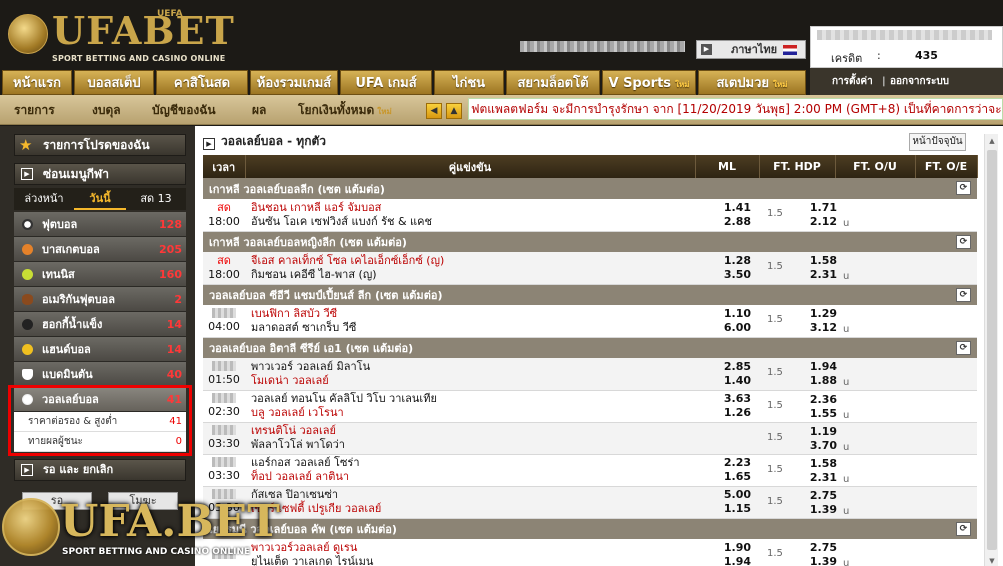 This screenshot has width=1003, height=566. I want to click on ml-home-odds: 5.00, so click(723, 495).